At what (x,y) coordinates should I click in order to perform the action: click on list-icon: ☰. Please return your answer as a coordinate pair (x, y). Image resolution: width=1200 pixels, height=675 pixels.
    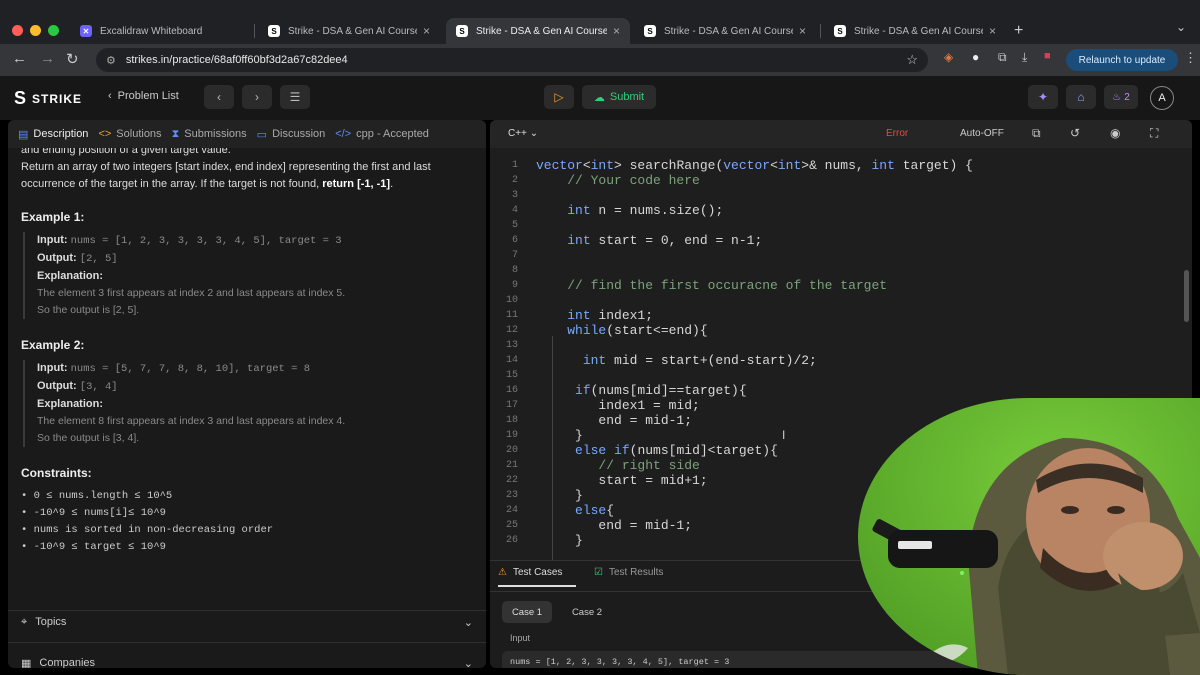
    Looking at the image, I should click on (295, 97).